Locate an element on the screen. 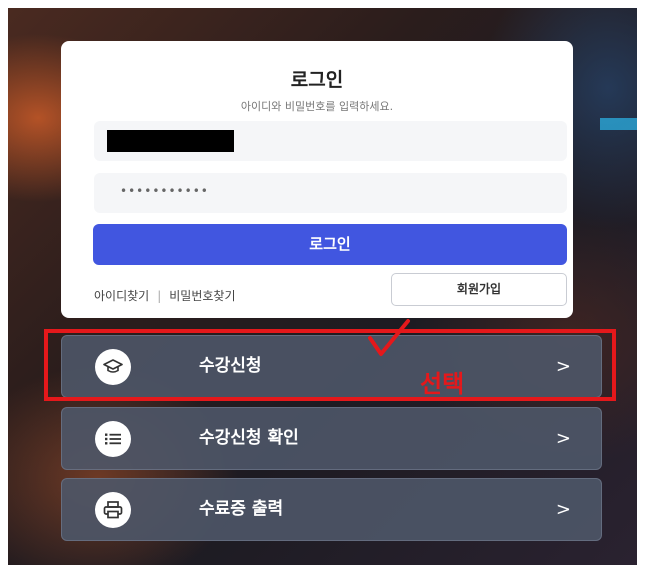 The width and height of the screenshot is (645, 573). list-icon is located at coordinates (113, 439).